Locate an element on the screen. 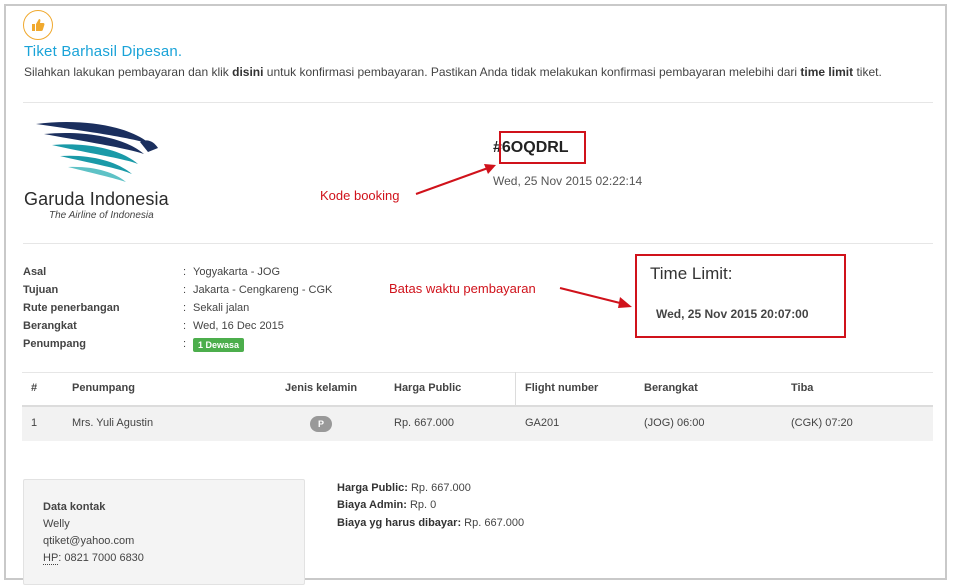 The width and height of the screenshot is (954, 585). gender-badge: P is located at coordinates (321, 424).